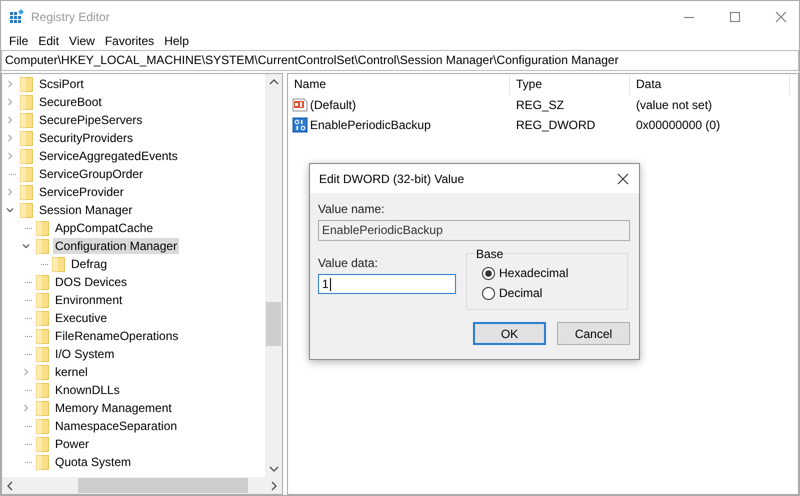 The image size is (800, 496). Describe the element at coordinates (93, 462) in the screenshot. I see `tree-item: Quota System` at that location.